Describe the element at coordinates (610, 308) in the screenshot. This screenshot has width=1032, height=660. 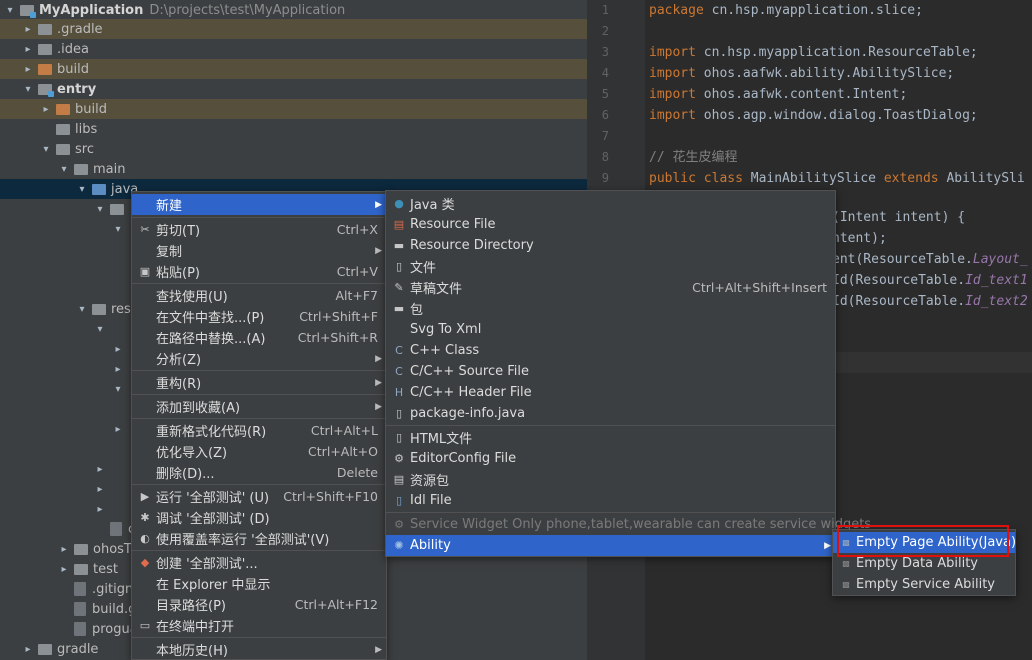
I see `menu-item-package: ▬ 包` at that location.